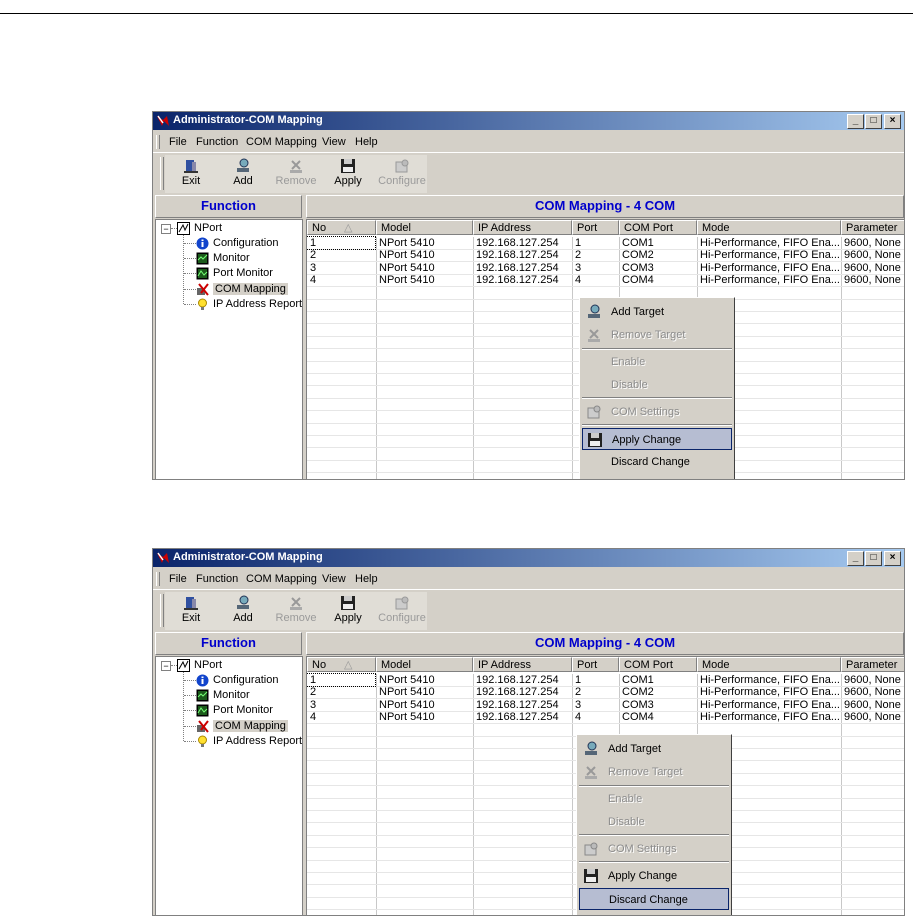 The image size is (913, 916). I want to click on remove-label: Remove, so click(296, 181).